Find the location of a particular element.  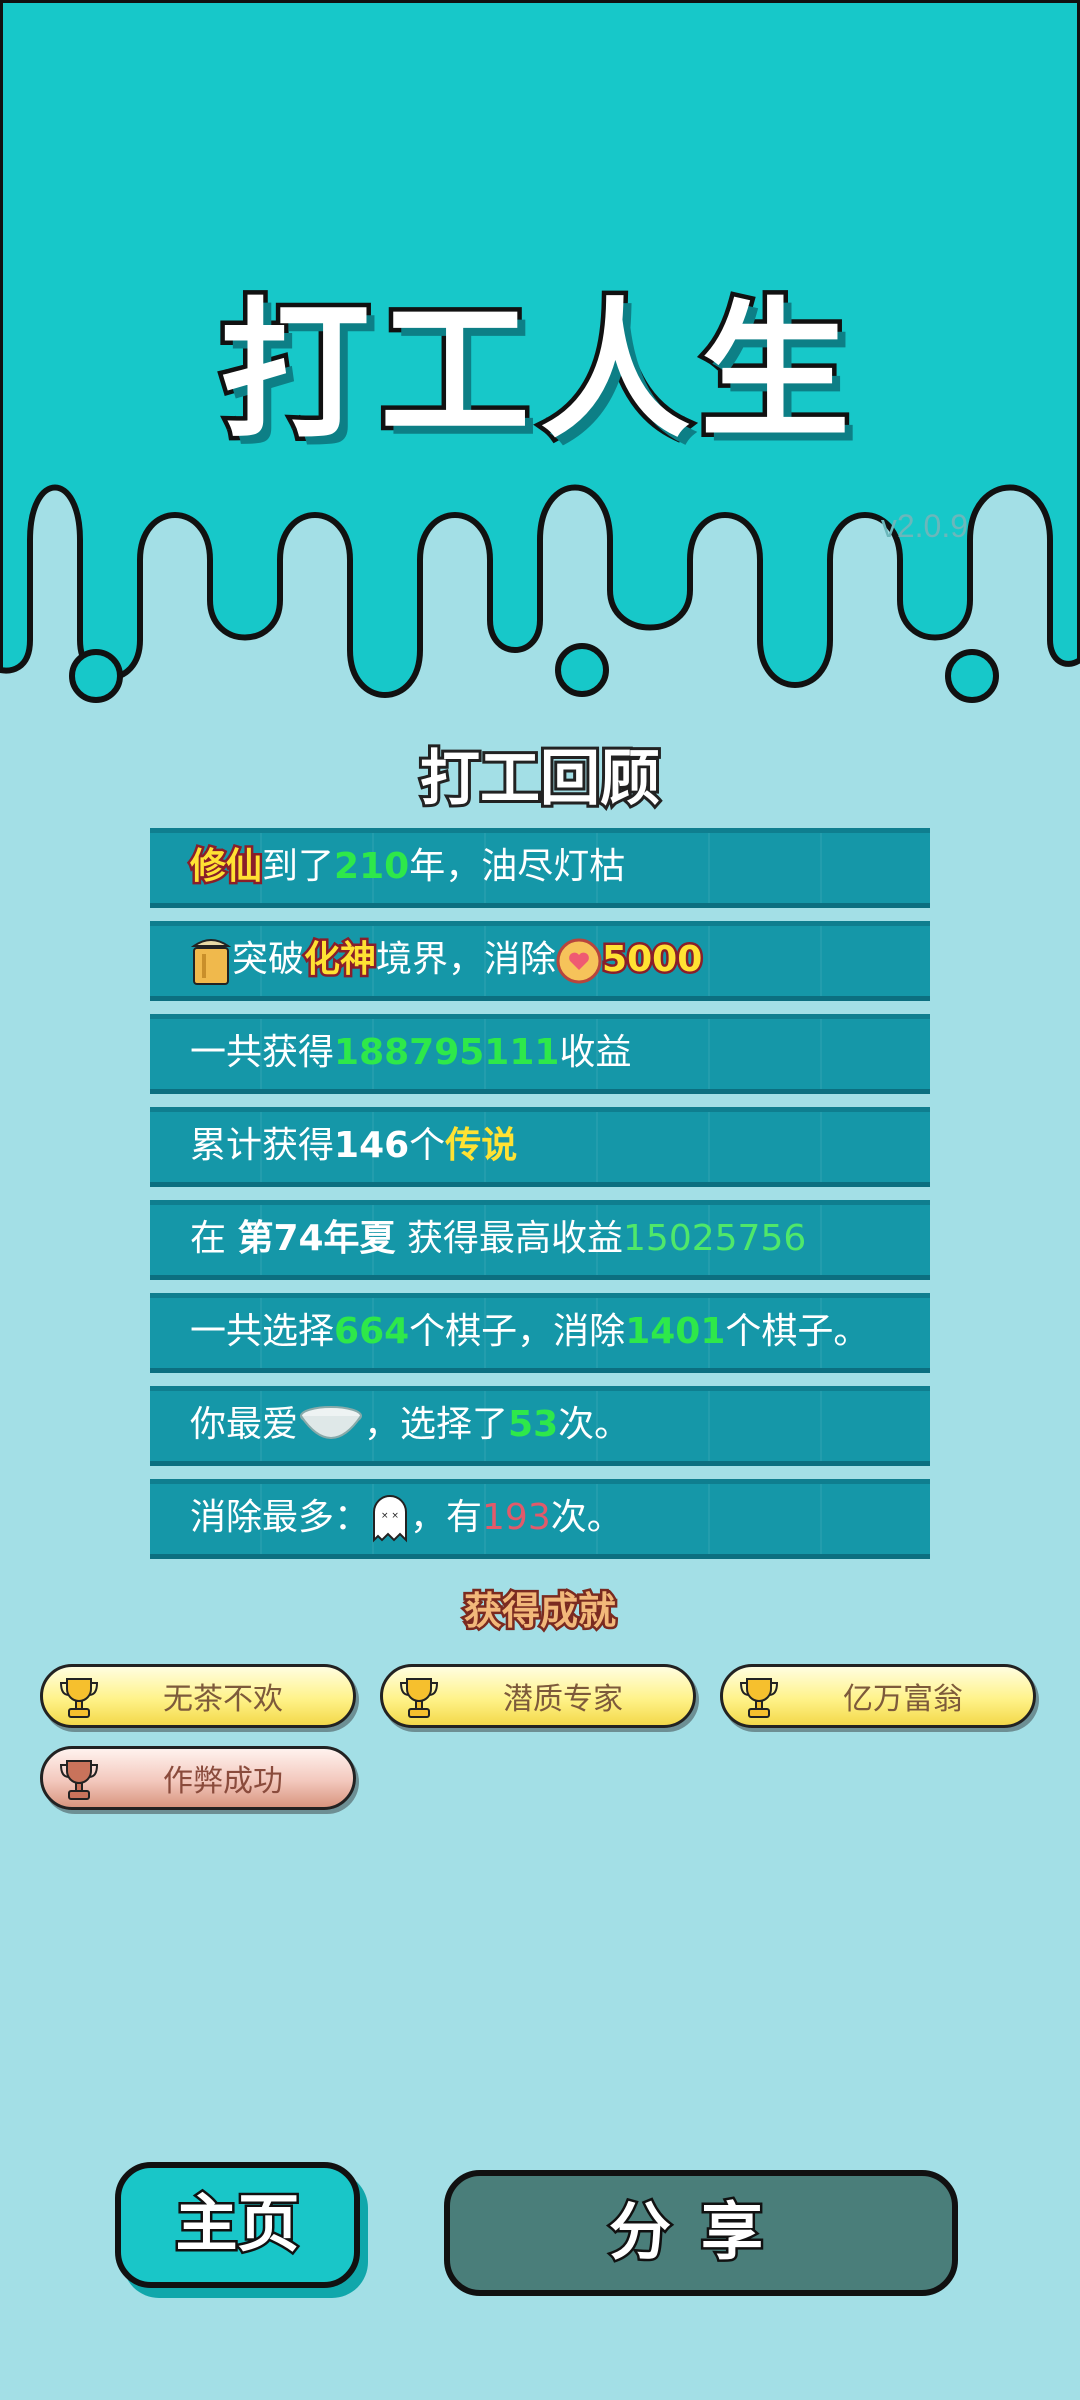

list-item: 消除最多： × × ，有193次。 is located at coordinates (540, 1519).